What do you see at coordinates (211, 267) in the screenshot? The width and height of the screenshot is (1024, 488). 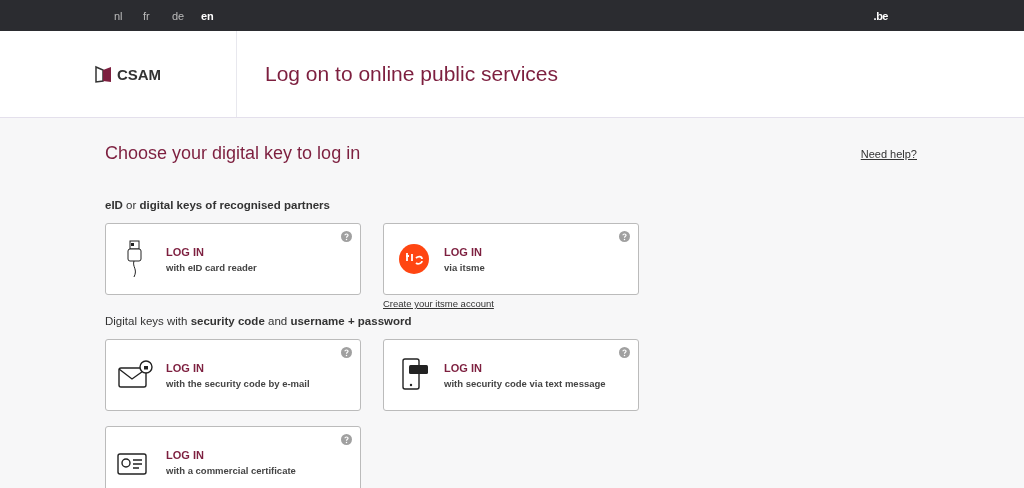 I see `card-subtitle: with eID card reader` at bounding box center [211, 267].